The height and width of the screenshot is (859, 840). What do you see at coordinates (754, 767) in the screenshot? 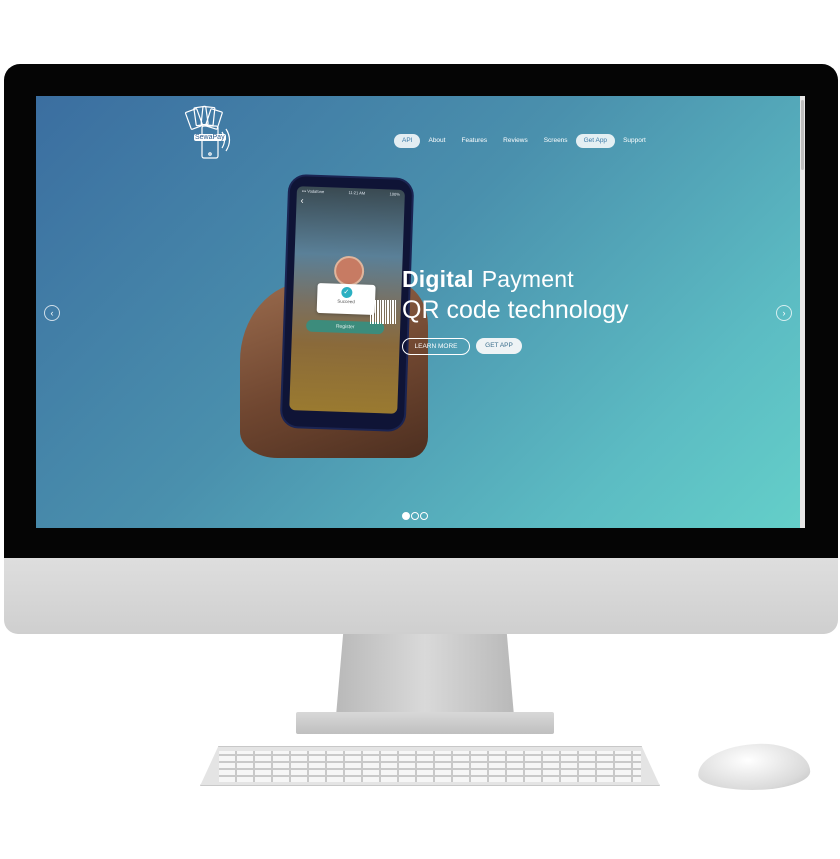
I see `mouse` at bounding box center [754, 767].